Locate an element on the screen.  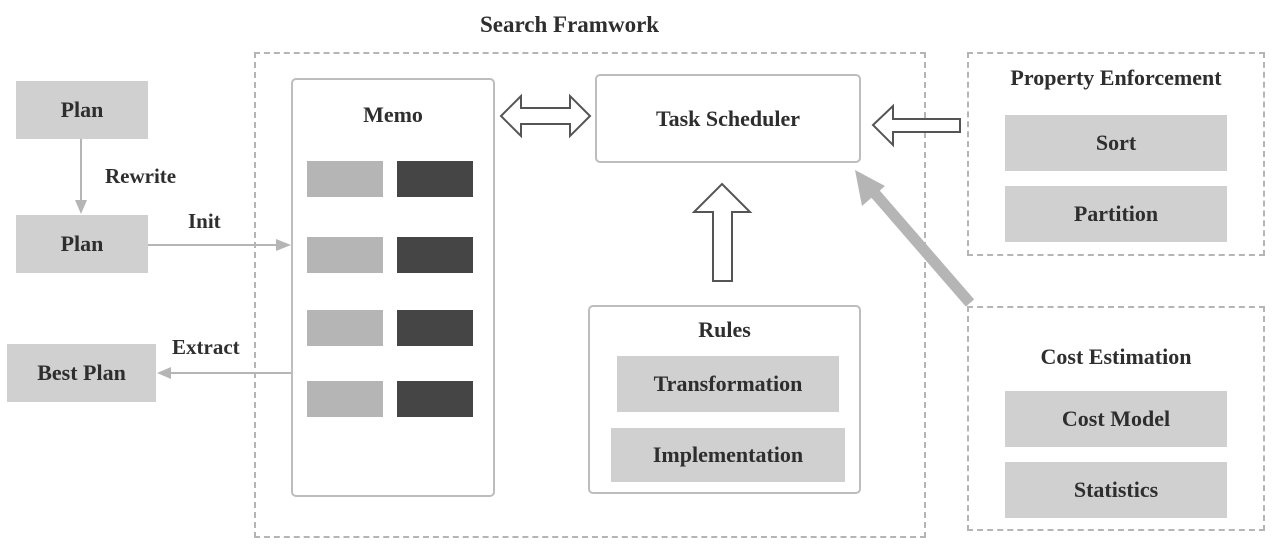
cost-model-label: Cost Model is located at coordinates (1116, 418).